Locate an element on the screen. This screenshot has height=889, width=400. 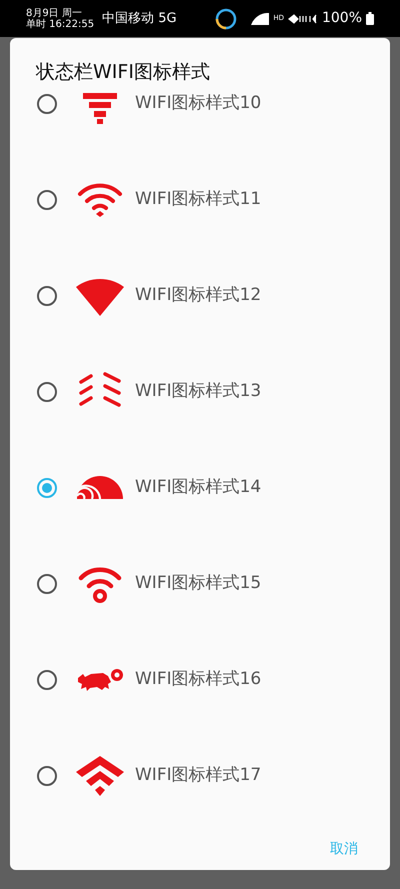
option-row: WIFI图标样式16 is located at coordinates (200, 680).